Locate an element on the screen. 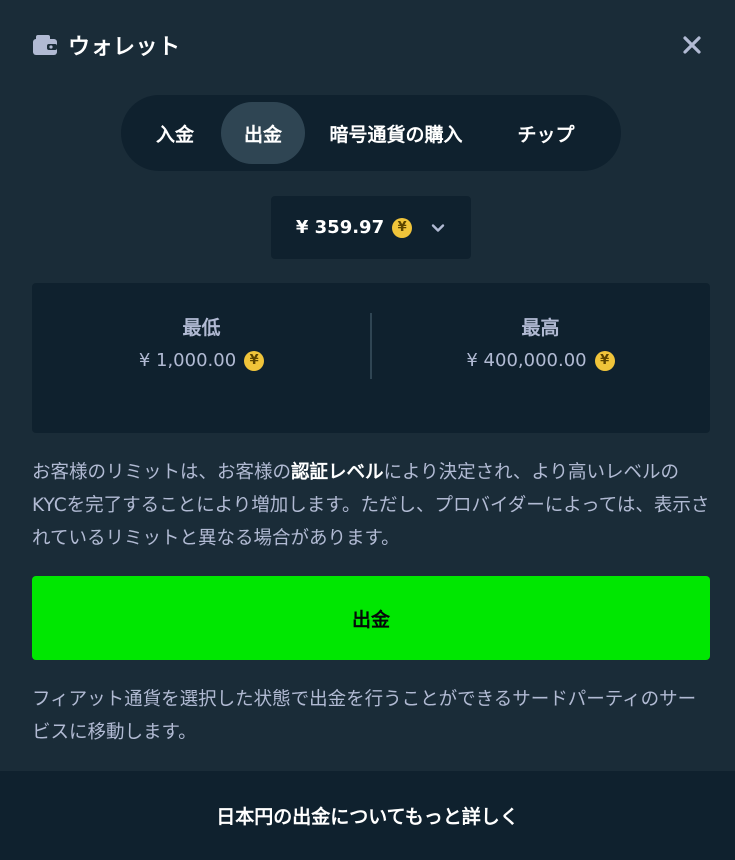 This screenshot has width=735, height=860. modal-header: ウォレット is located at coordinates (369, 45).